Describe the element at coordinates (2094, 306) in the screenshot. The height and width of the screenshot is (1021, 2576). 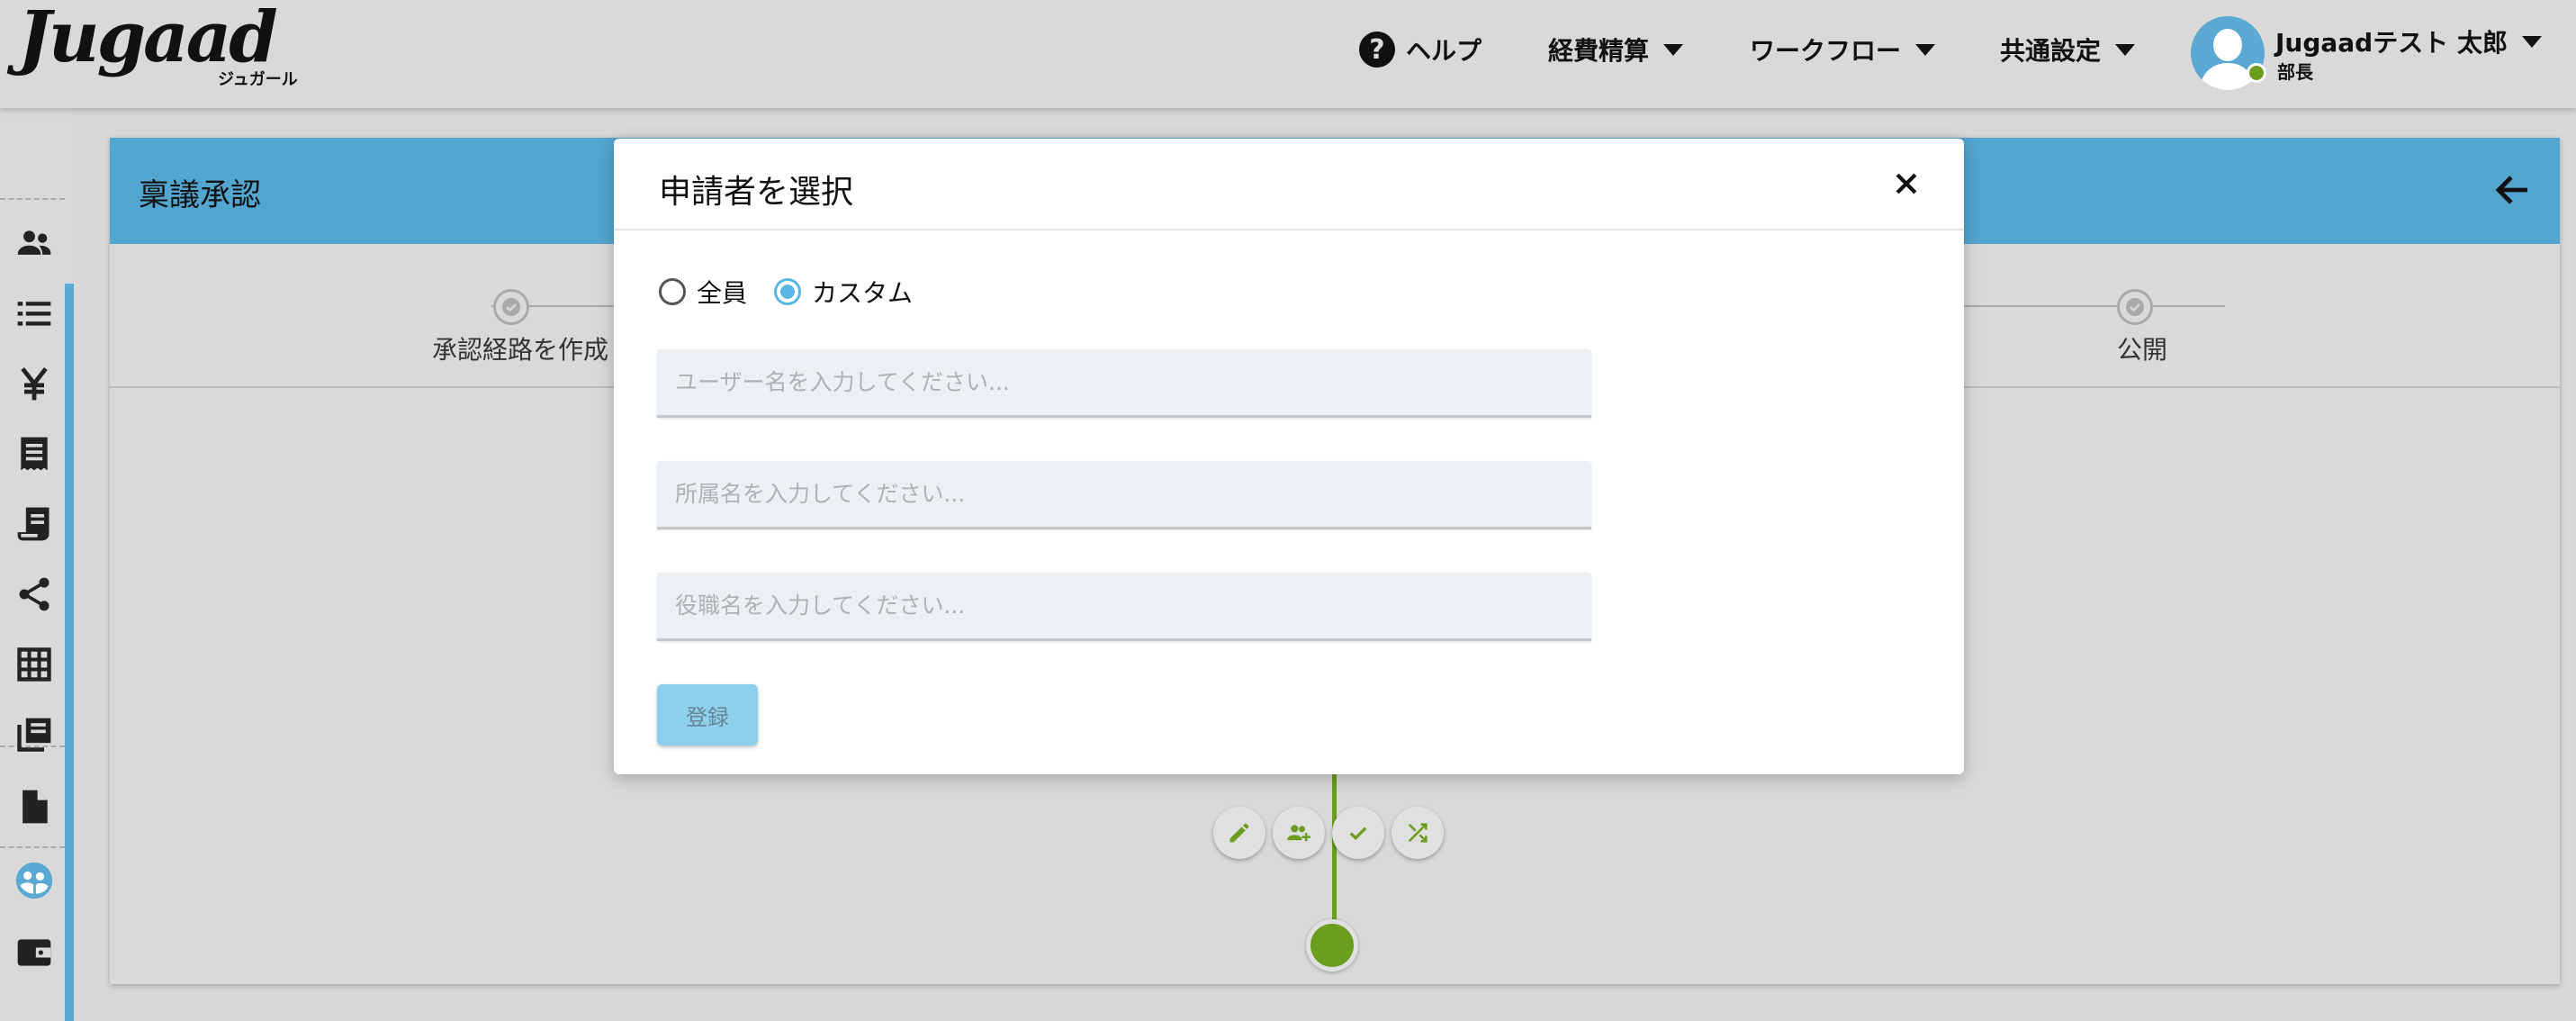
I see `step-connector` at that location.